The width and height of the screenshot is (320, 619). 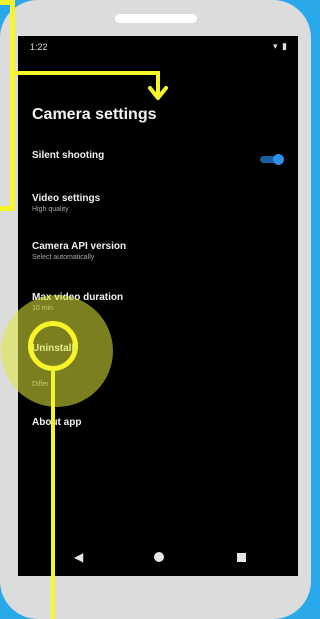 I want to click on setting-label: Video settings, so click(x=66, y=198).